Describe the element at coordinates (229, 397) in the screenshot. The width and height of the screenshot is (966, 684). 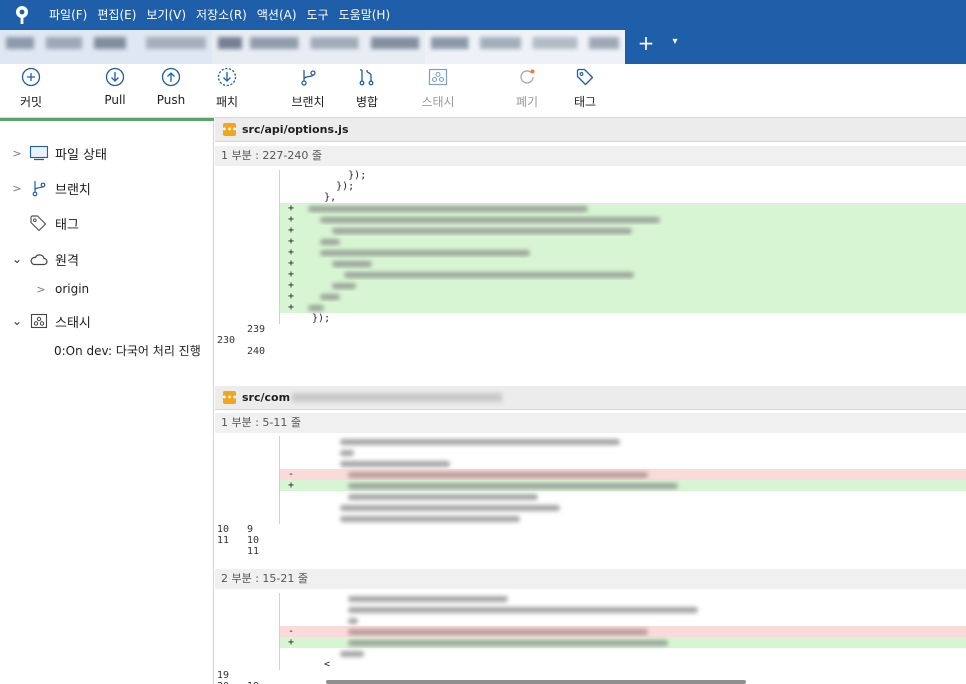
I see `modified-file-icon: •••` at that location.